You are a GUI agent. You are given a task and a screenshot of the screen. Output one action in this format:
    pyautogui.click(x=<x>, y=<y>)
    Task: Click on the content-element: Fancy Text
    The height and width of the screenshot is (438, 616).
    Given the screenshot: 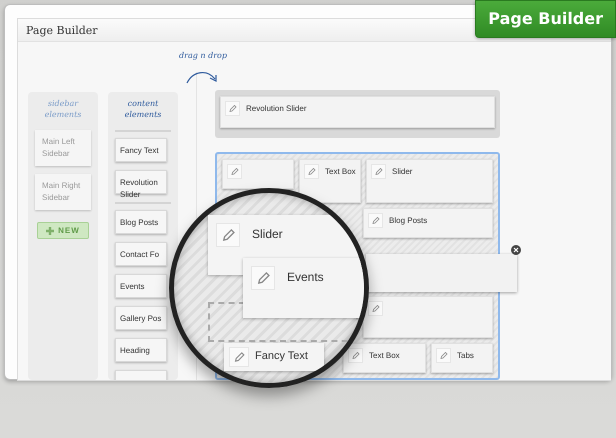 What is the action you would take?
    pyautogui.click(x=141, y=150)
    